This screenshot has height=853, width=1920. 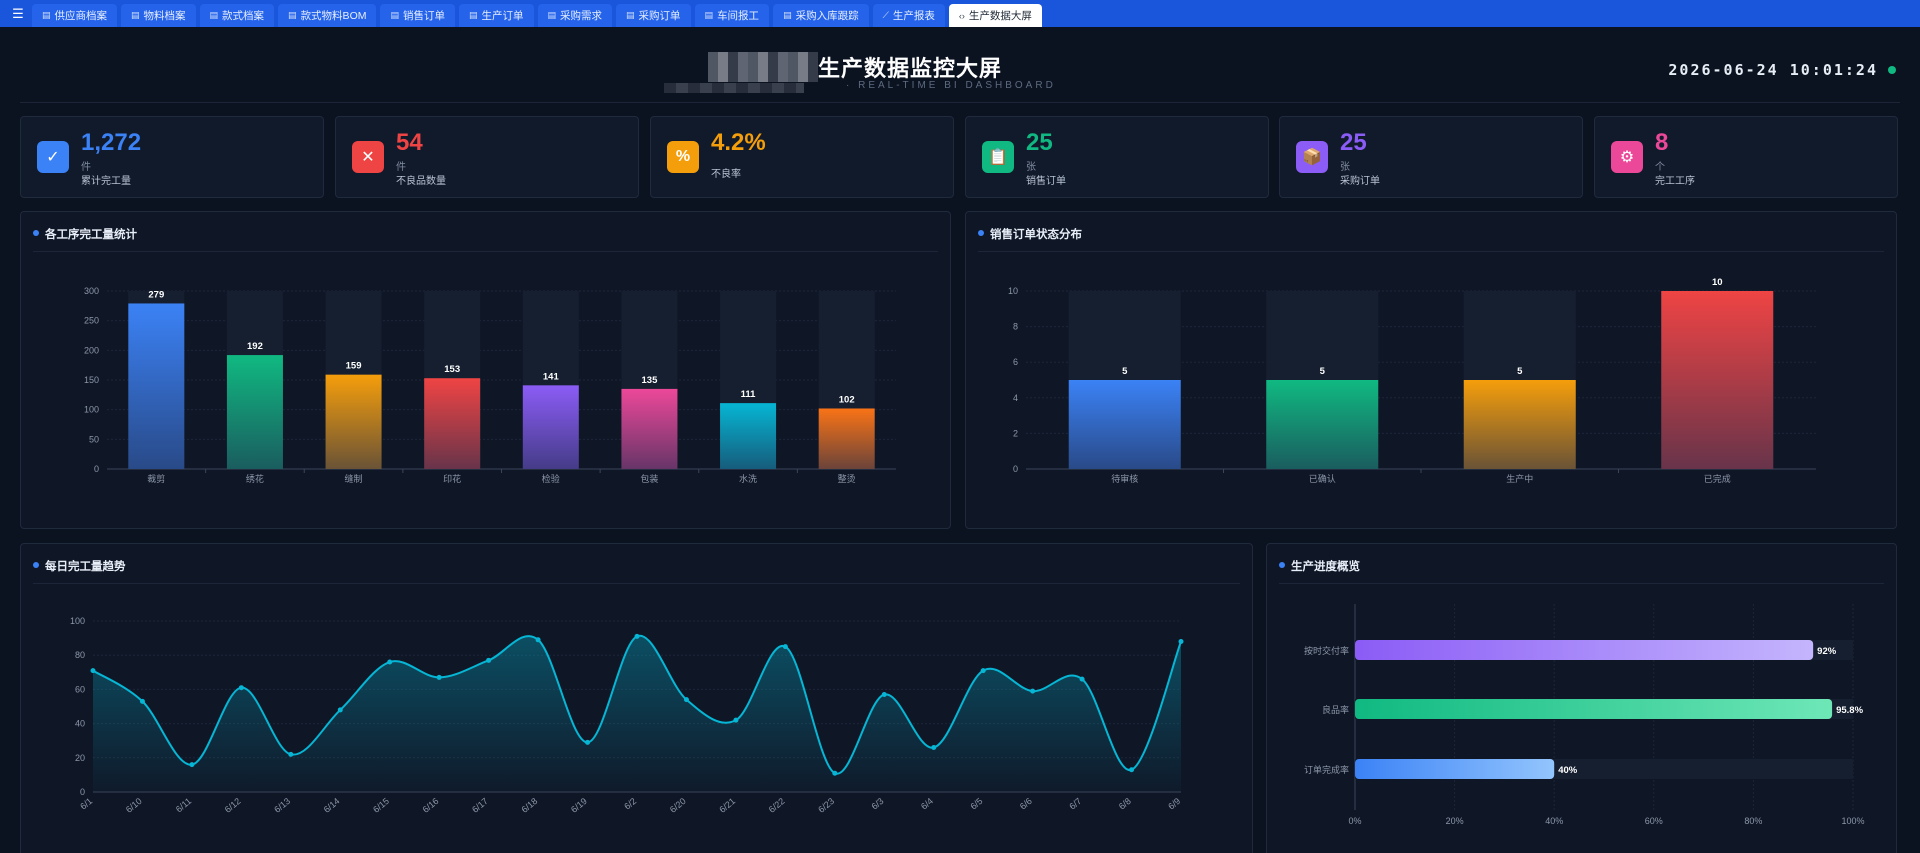 I want to click on x-tick-label: 6/16, so click(x=431, y=805).